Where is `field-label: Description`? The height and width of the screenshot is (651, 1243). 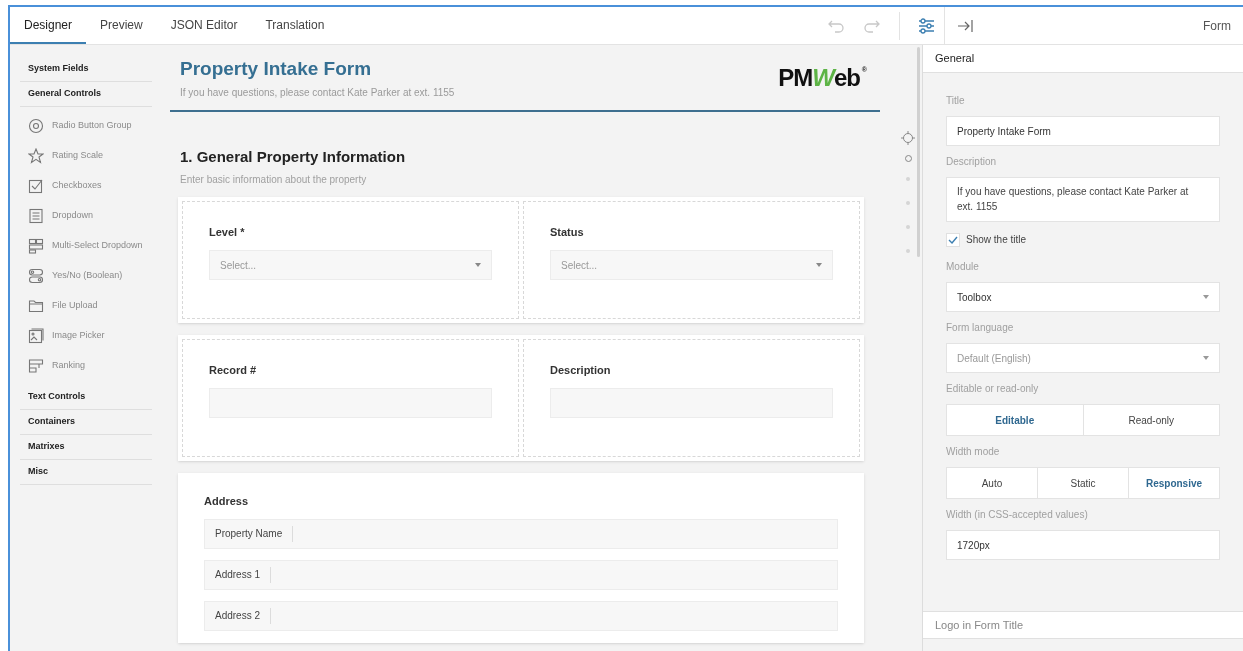 field-label: Description is located at coordinates (972, 162).